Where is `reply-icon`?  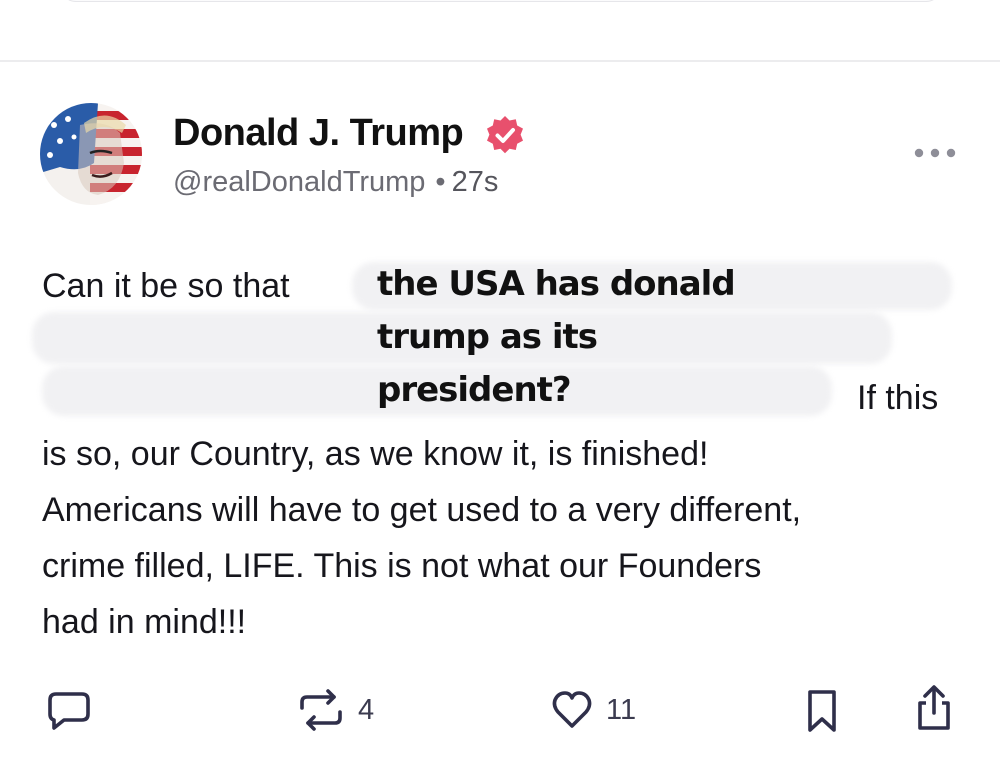 reply-icon is located at coordinates (69, 711).